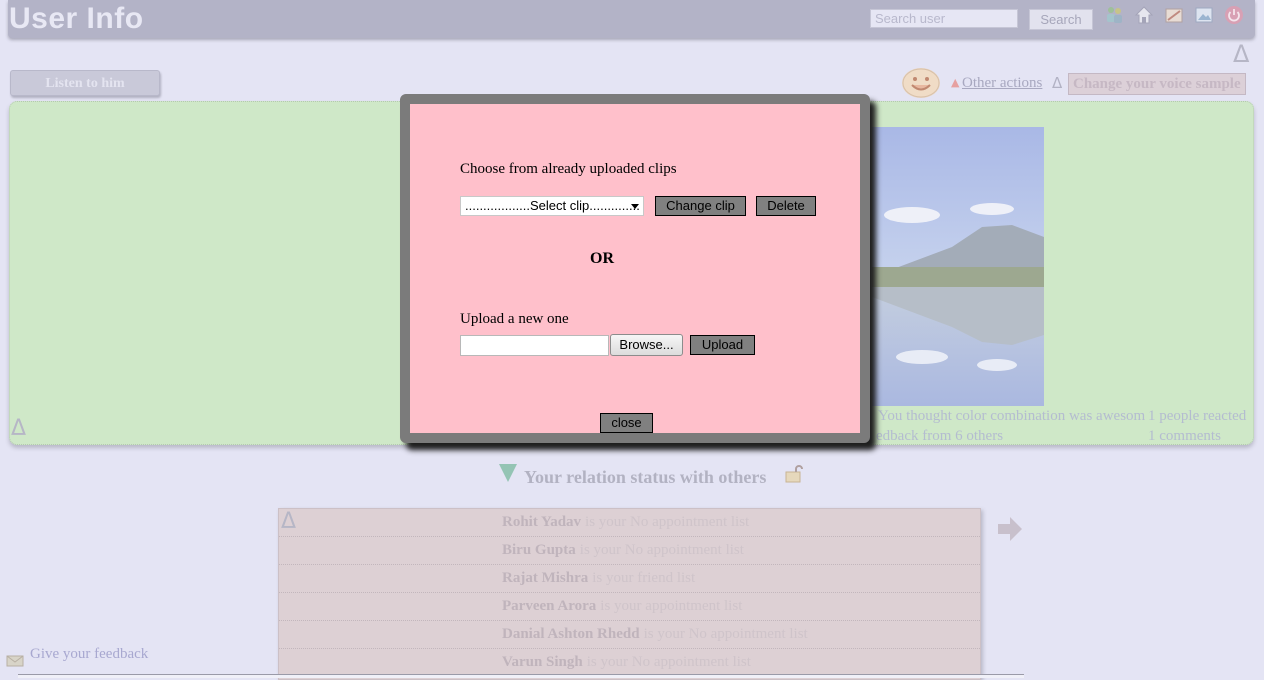 The image size is (1264, 680). I want to click on chevron-down-icon, so click(635, 206).